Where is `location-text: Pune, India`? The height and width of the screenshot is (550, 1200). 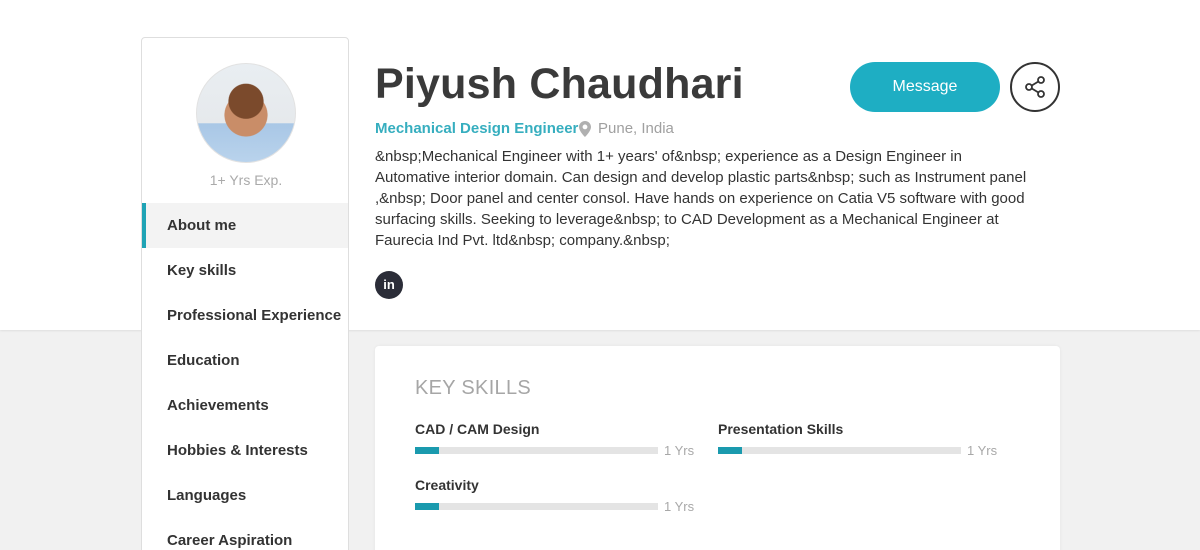 location-text: Pune, India is located at coordinates (636, 128).